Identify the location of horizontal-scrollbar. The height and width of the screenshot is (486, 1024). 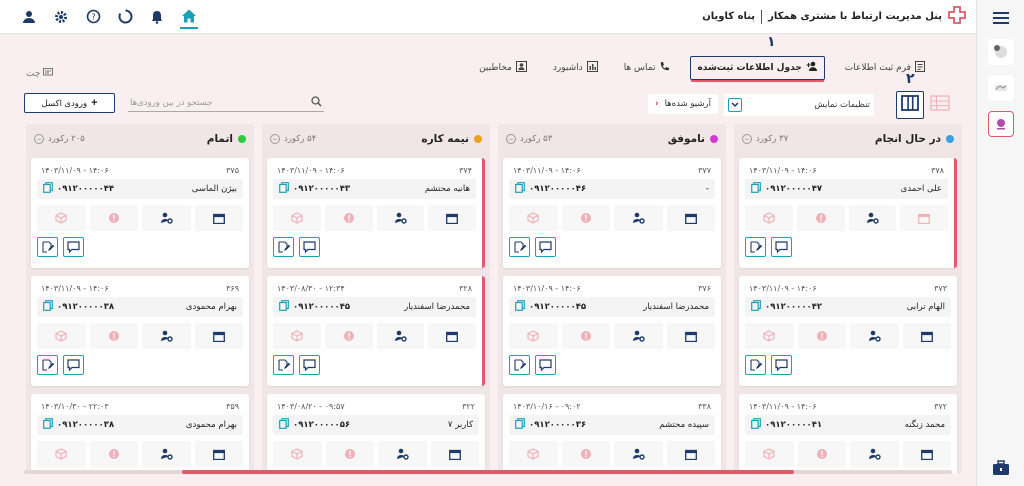
(488, 472).